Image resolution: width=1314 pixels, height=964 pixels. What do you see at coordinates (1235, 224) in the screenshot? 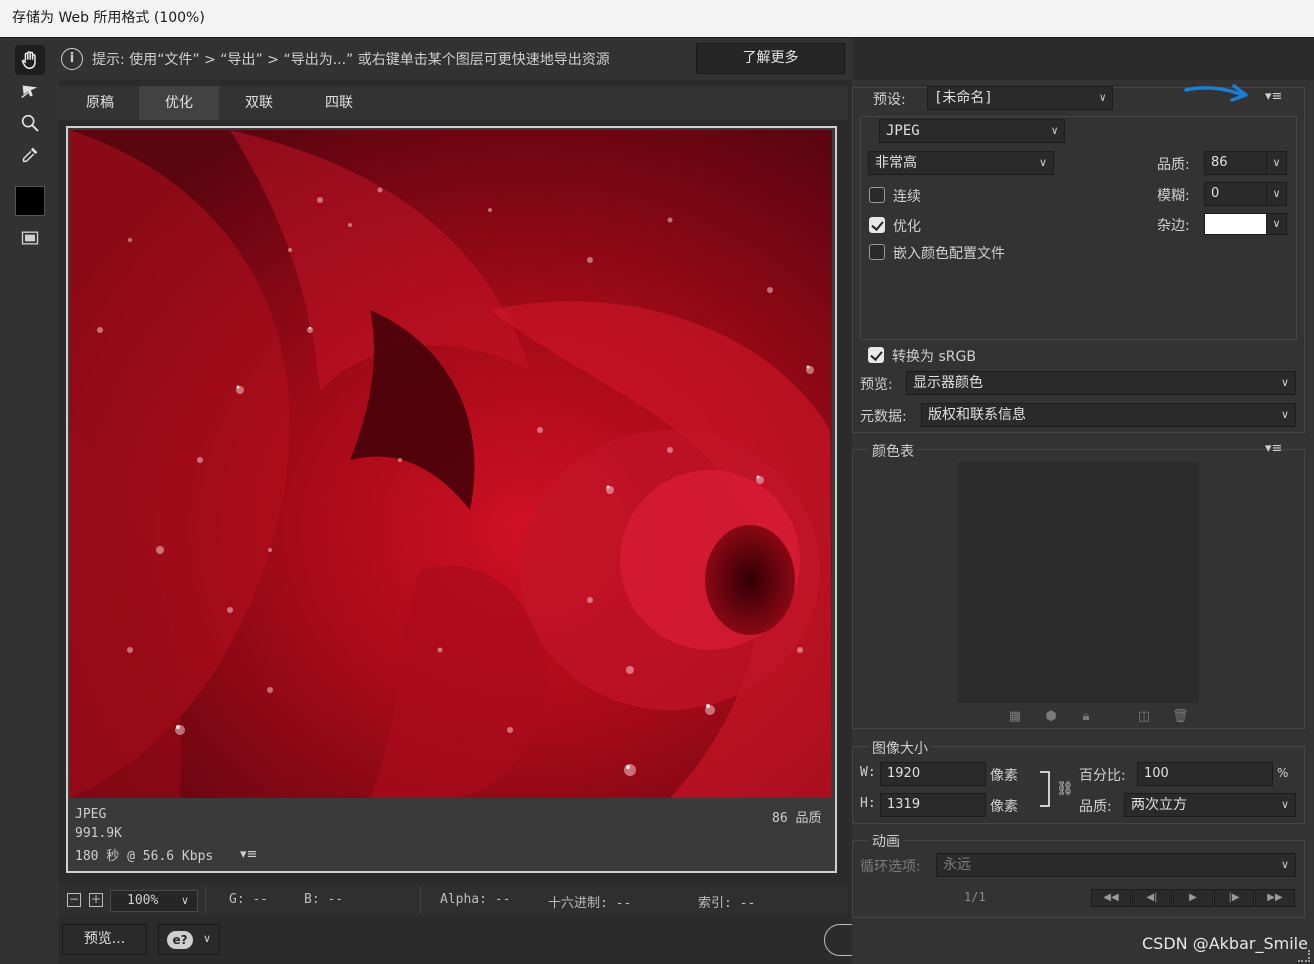
I see `matte-color-swatch` at bounding box center [1235, 224].